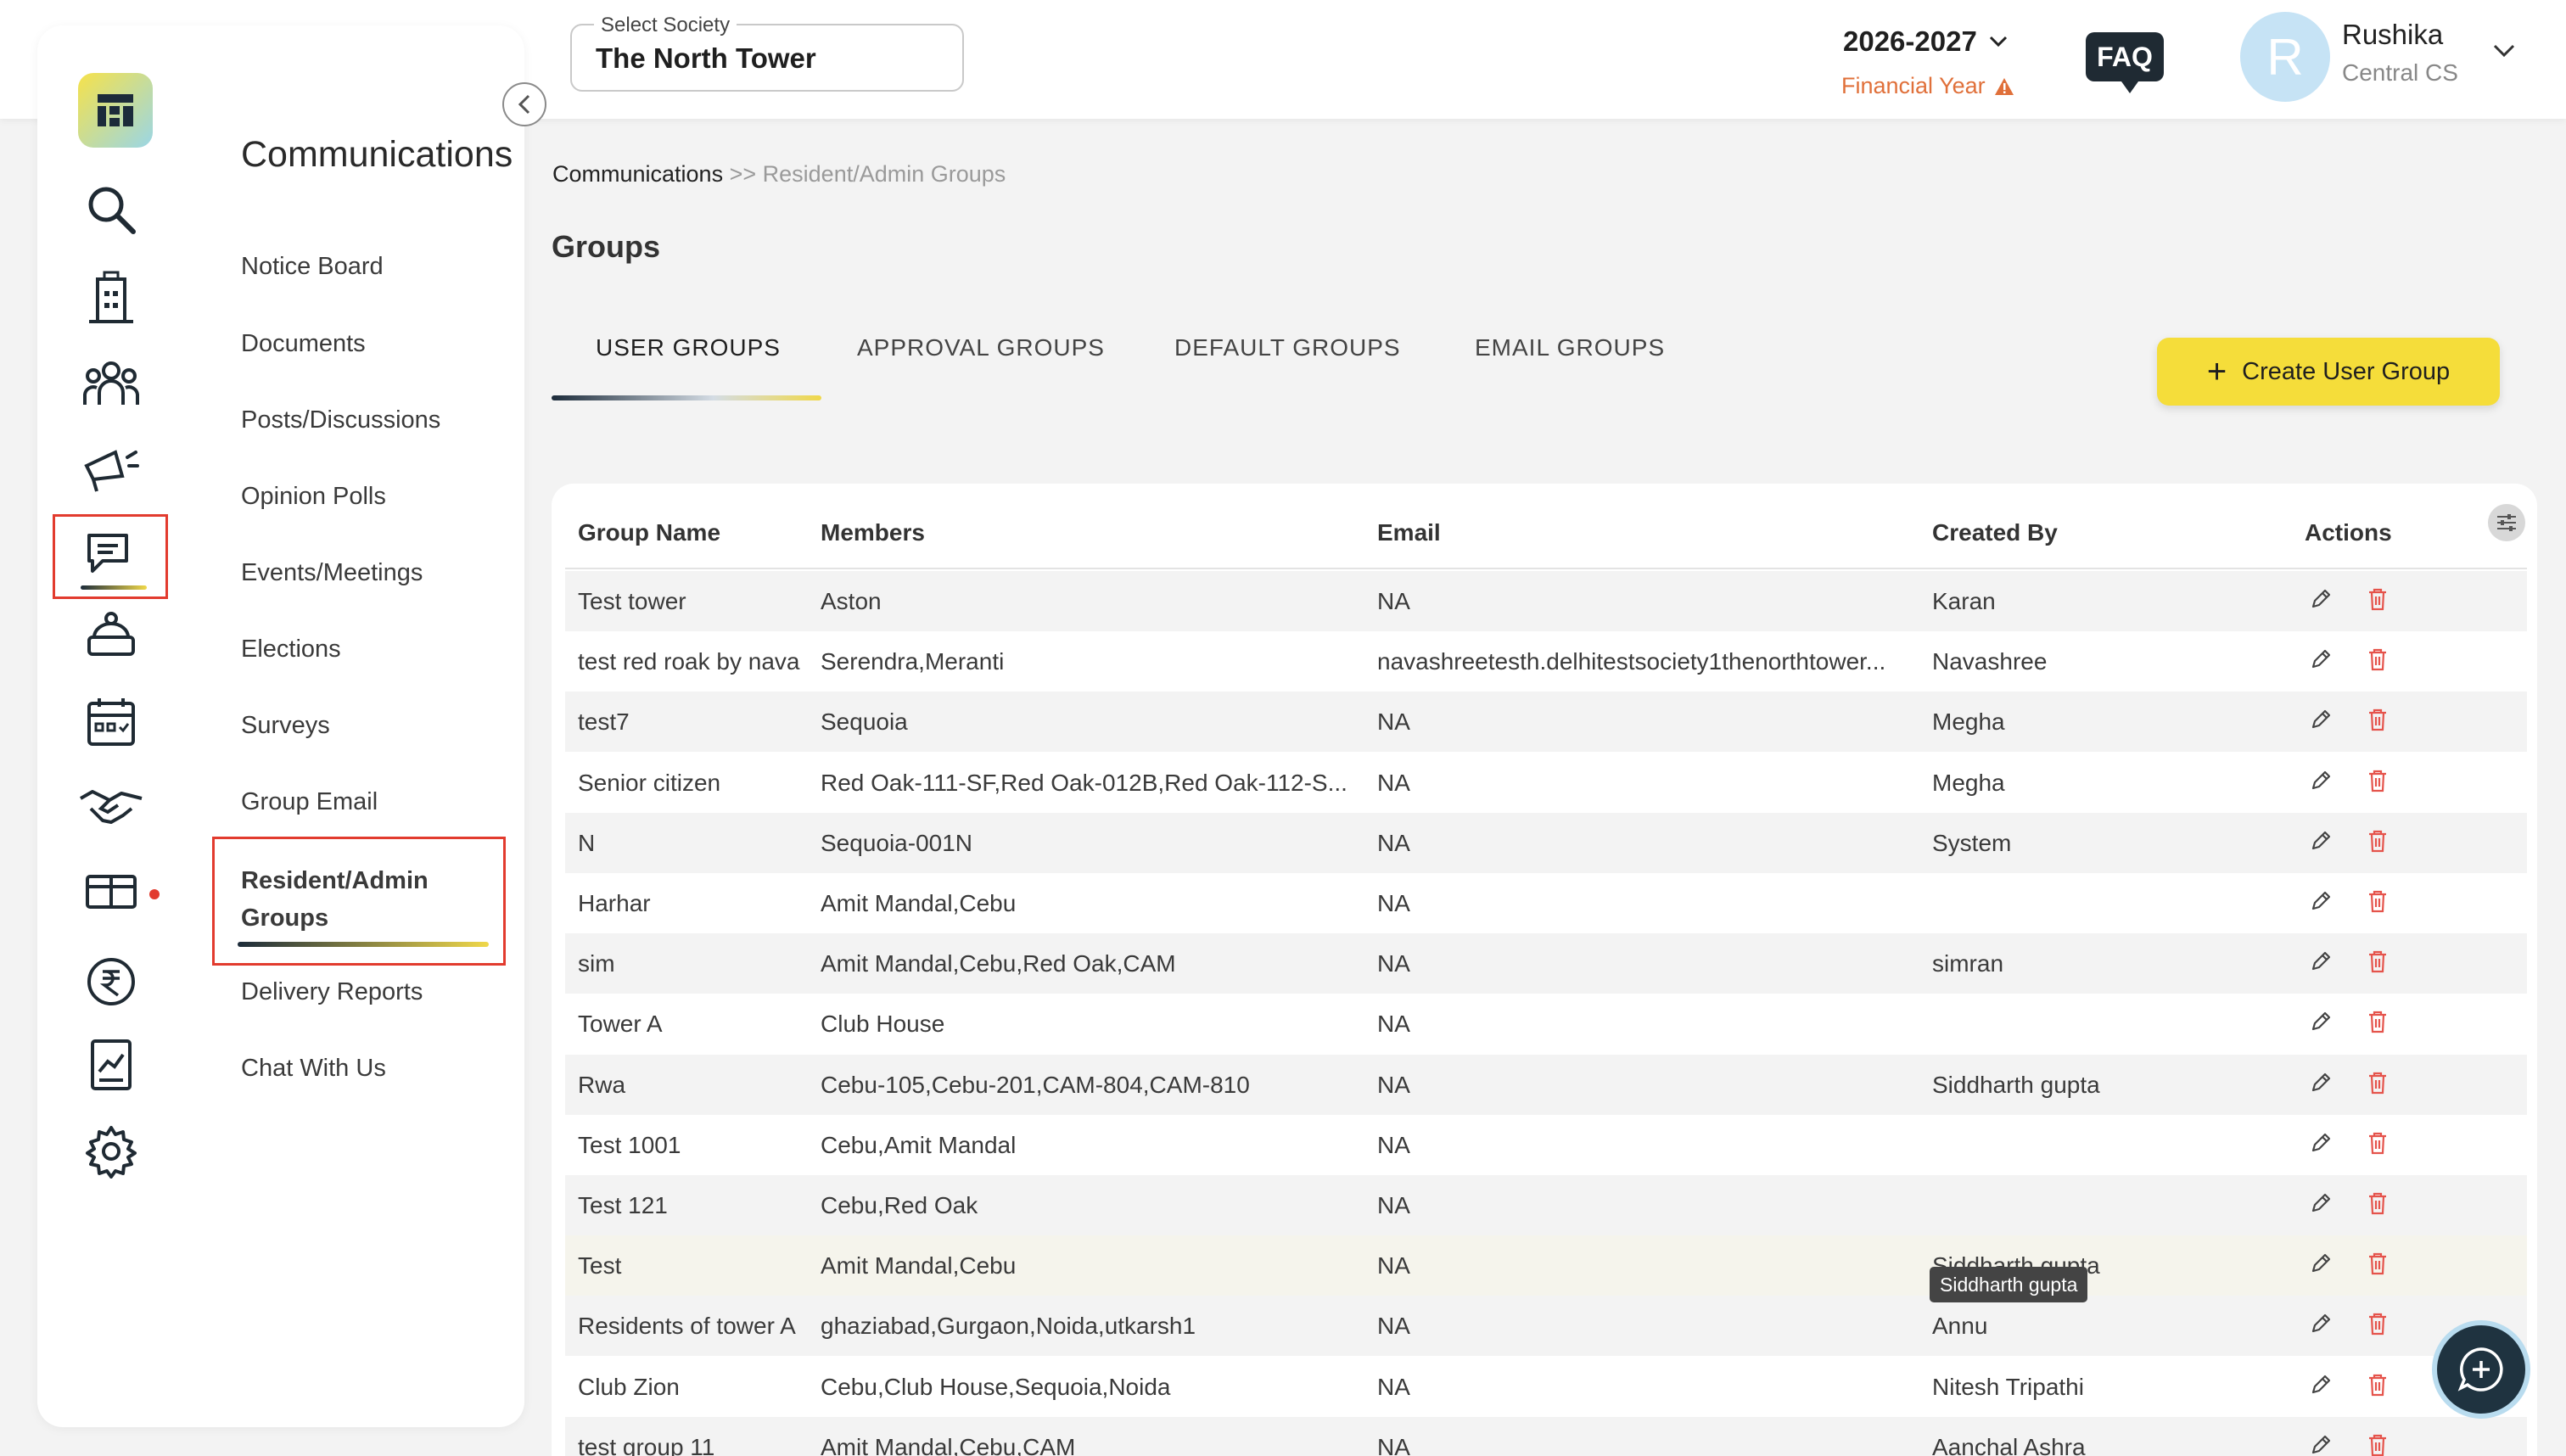 This screenshot has height=1456, width=2566. What do you see at coordinates (313, 1069) in the screenshot?
I see `sidebar-item-chat-with-us: Chat With Us` at bounding box center [313, 1069].